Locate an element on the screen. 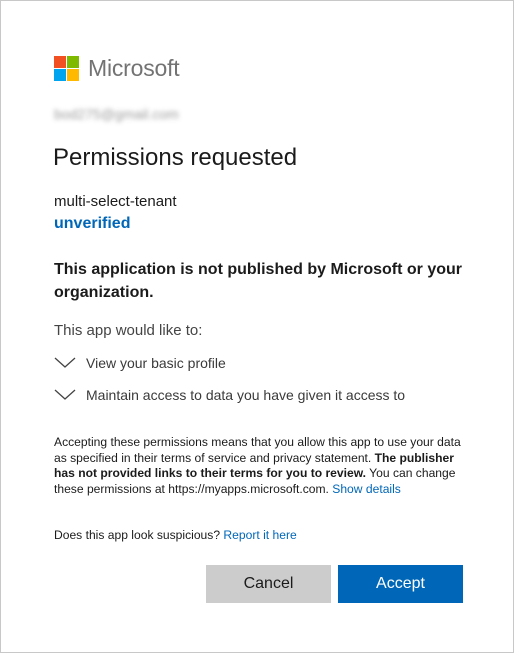 The width and height of the screenshot is (514, 653). permissions-intro: This app would like to: is located at coordinates (128, 330).